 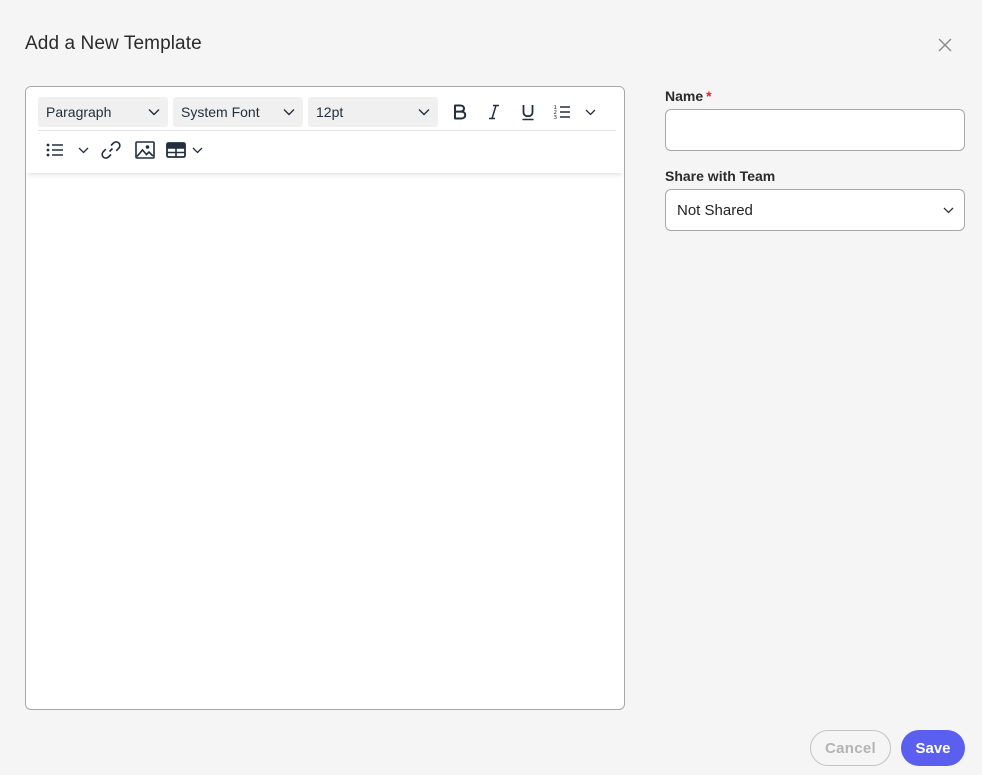 I want to click on image-button, so click(x=145, y=150).